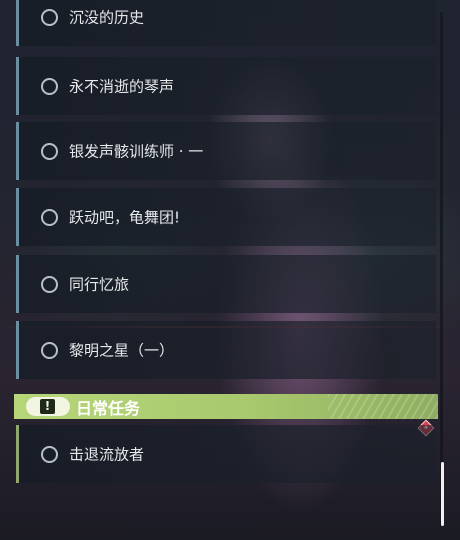 This screenshot has width=460, height=540. What do you see at coordinates (226, 406) in the screenshot?
I see `daily-quest-section-header: ! 日常任务` at bounding box center [226, 406].